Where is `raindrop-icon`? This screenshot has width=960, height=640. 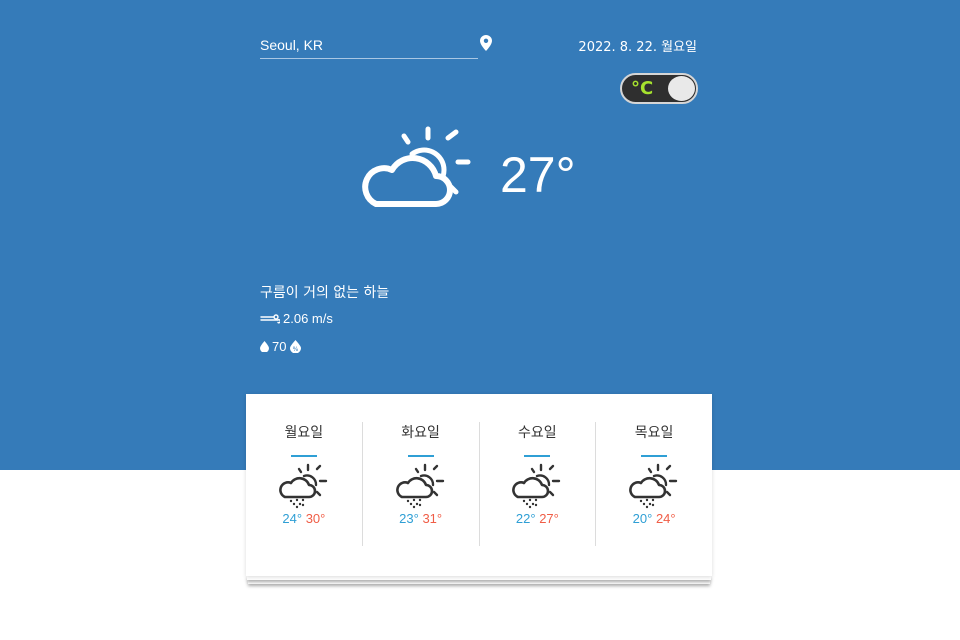 raindrop-icon is located at coordinates (264, 346).